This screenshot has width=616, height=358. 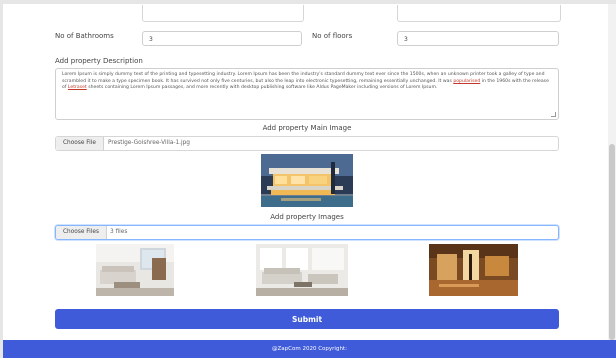 What do you see at coordinates (307, 128) in the screenshot?
I see `main-image-label: Add property Main Image` at bounding box center [307, 128].